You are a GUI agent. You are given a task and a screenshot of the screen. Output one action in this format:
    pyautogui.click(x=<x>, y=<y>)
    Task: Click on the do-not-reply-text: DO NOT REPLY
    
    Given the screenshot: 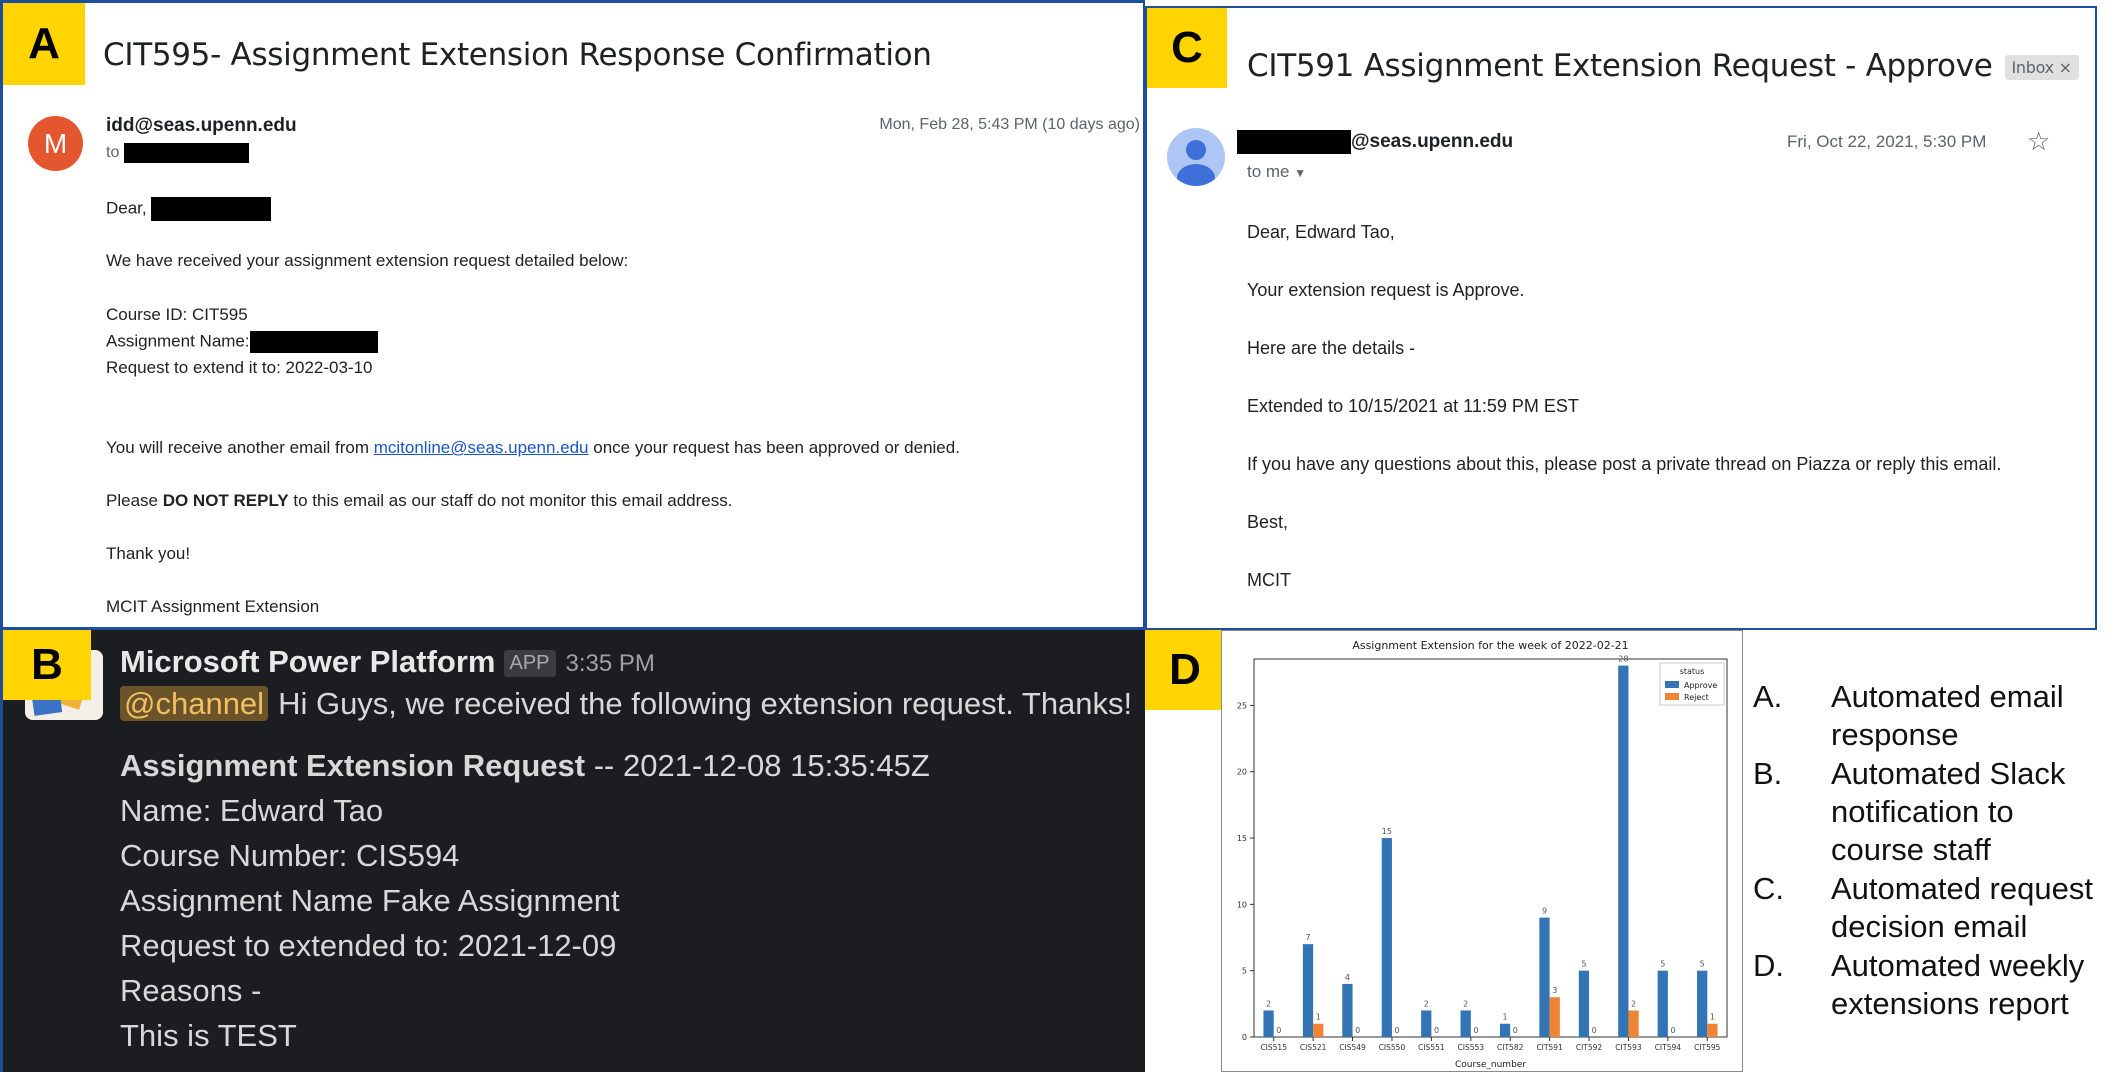 What is the action you would take?
    pyautogui.click(x=225, y=500)
    